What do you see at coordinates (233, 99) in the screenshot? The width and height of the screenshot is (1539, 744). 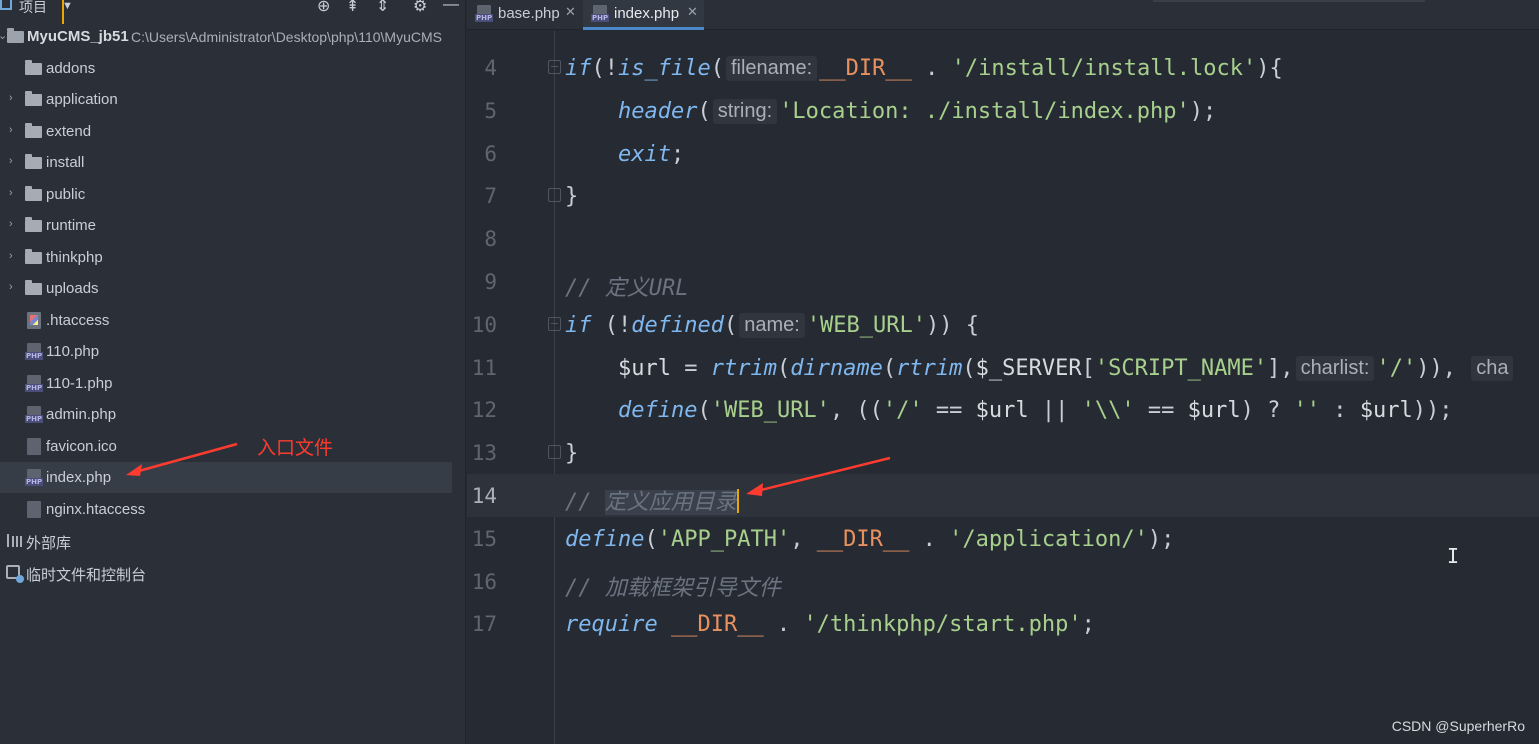 I see `tree-item-application: › application` at bounding box center [233, 99].